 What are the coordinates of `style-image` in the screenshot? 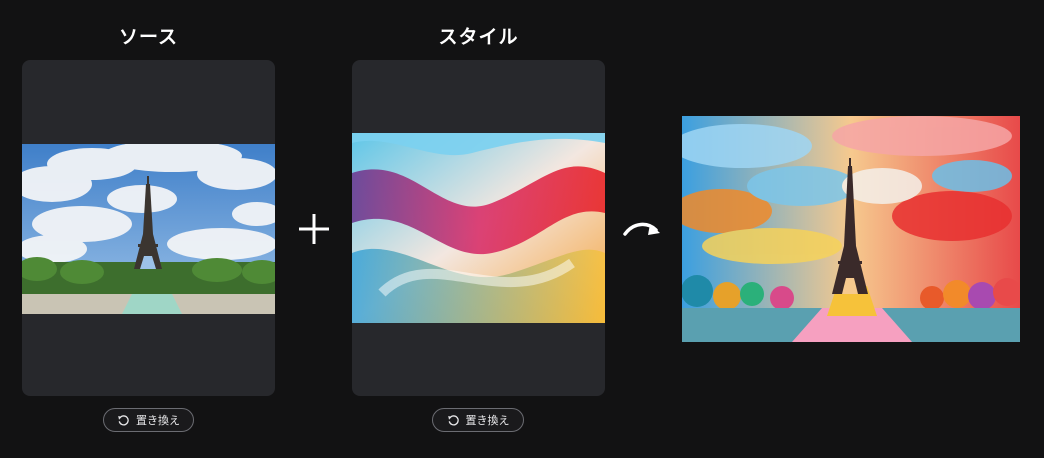 It's located at (478, 228).